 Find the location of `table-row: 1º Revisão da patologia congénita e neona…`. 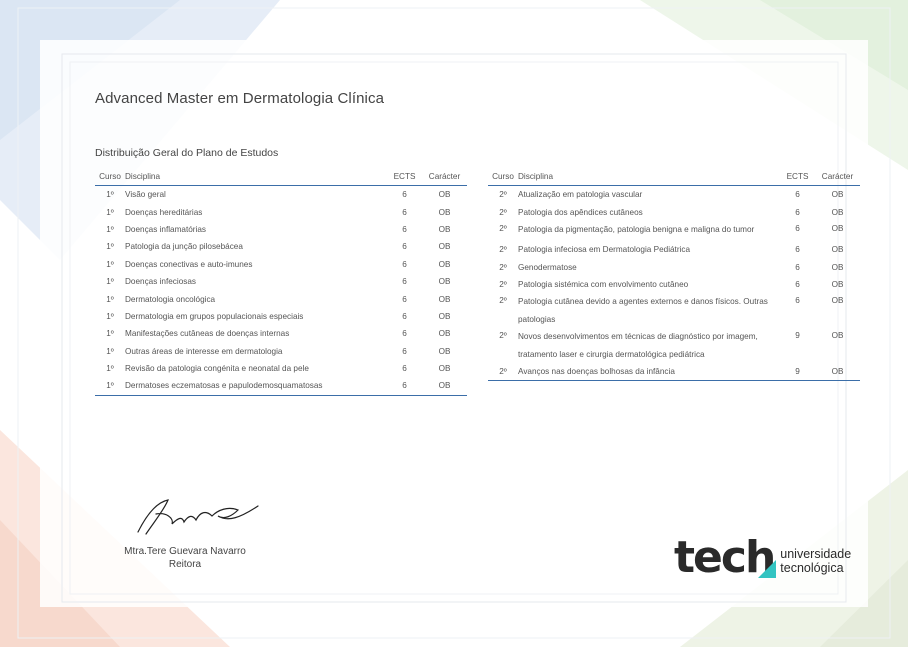

table-row: 1º Revisão da patologia congénita e neona… is located at coordinates (281, 368).